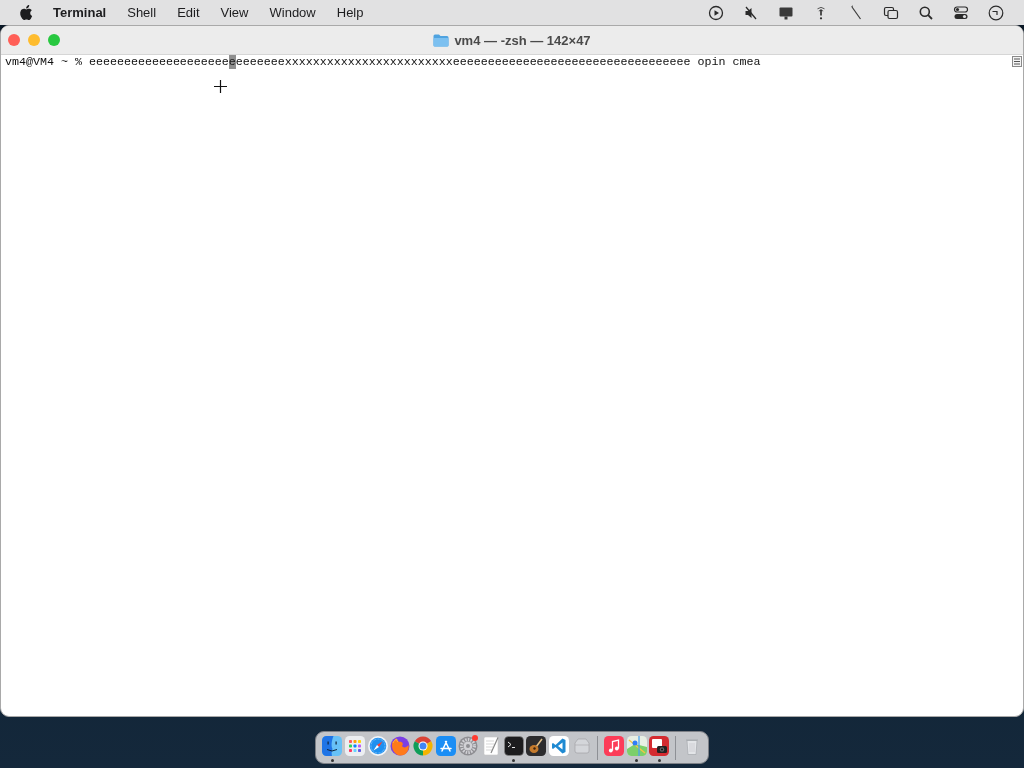  What do you see at coordinates (158, 62) in the screenshot?
I see `command-text: eeeeeeeeeeeeeeeeeeee` at bounding box center [158, 62].